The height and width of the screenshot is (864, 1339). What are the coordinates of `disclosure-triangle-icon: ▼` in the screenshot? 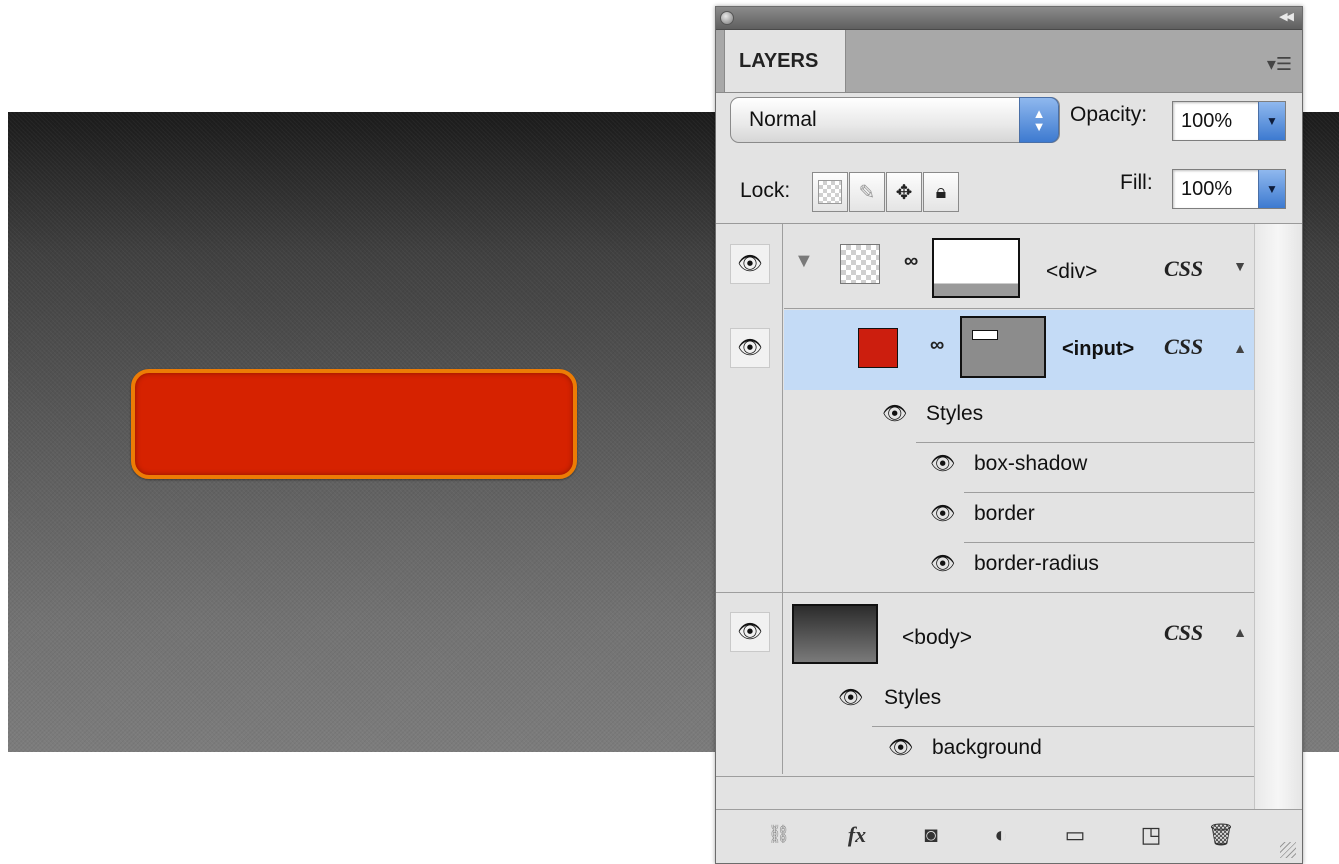 It's located at (804, 261).